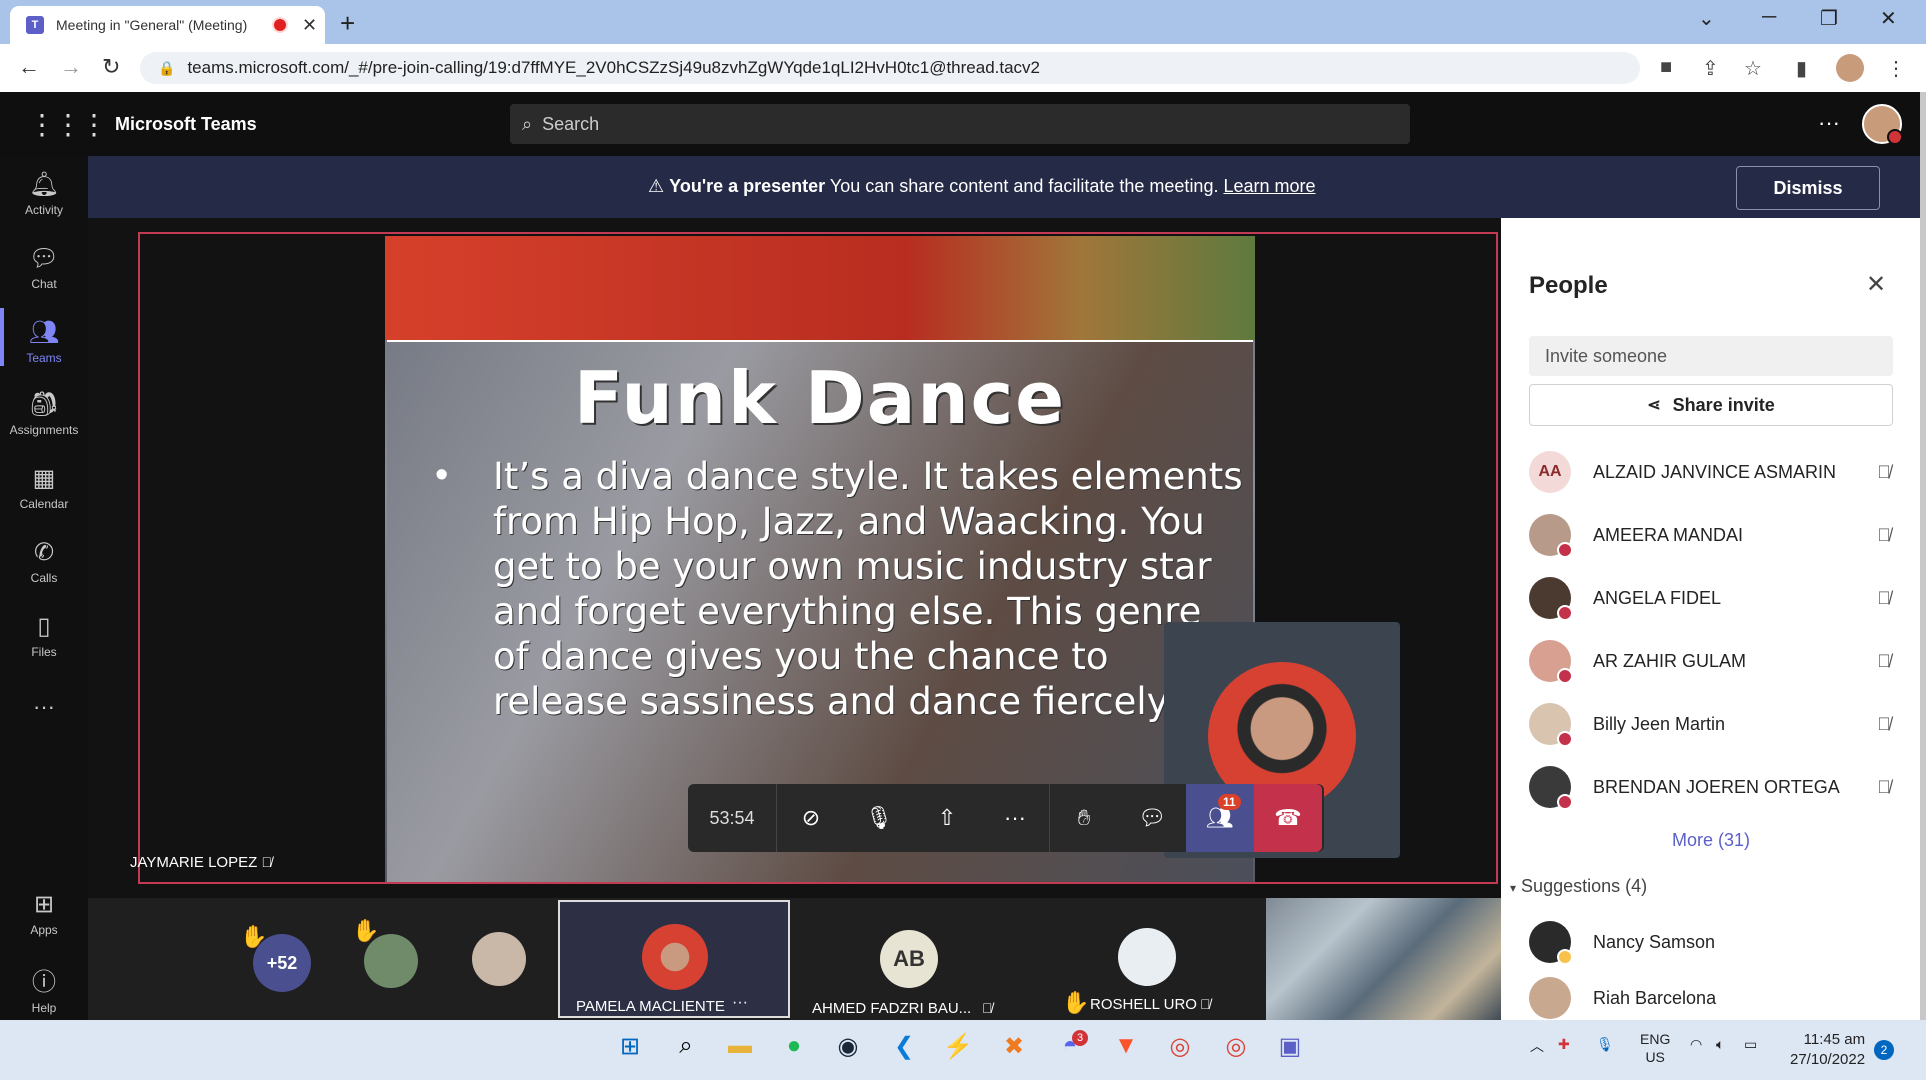  I want to click on microphone-icon: 🎙︎, so click(1605, 1044).